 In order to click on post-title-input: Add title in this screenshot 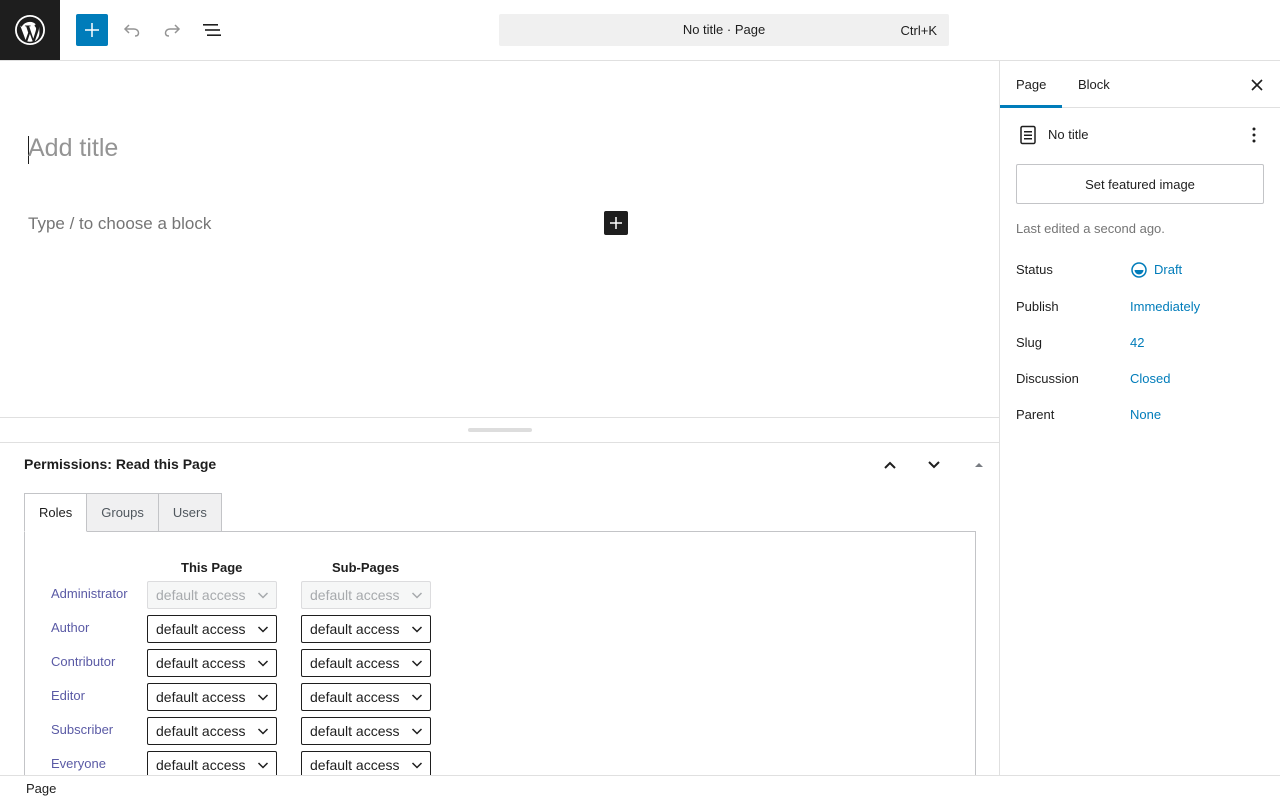, I will do `click(73, 148)`.